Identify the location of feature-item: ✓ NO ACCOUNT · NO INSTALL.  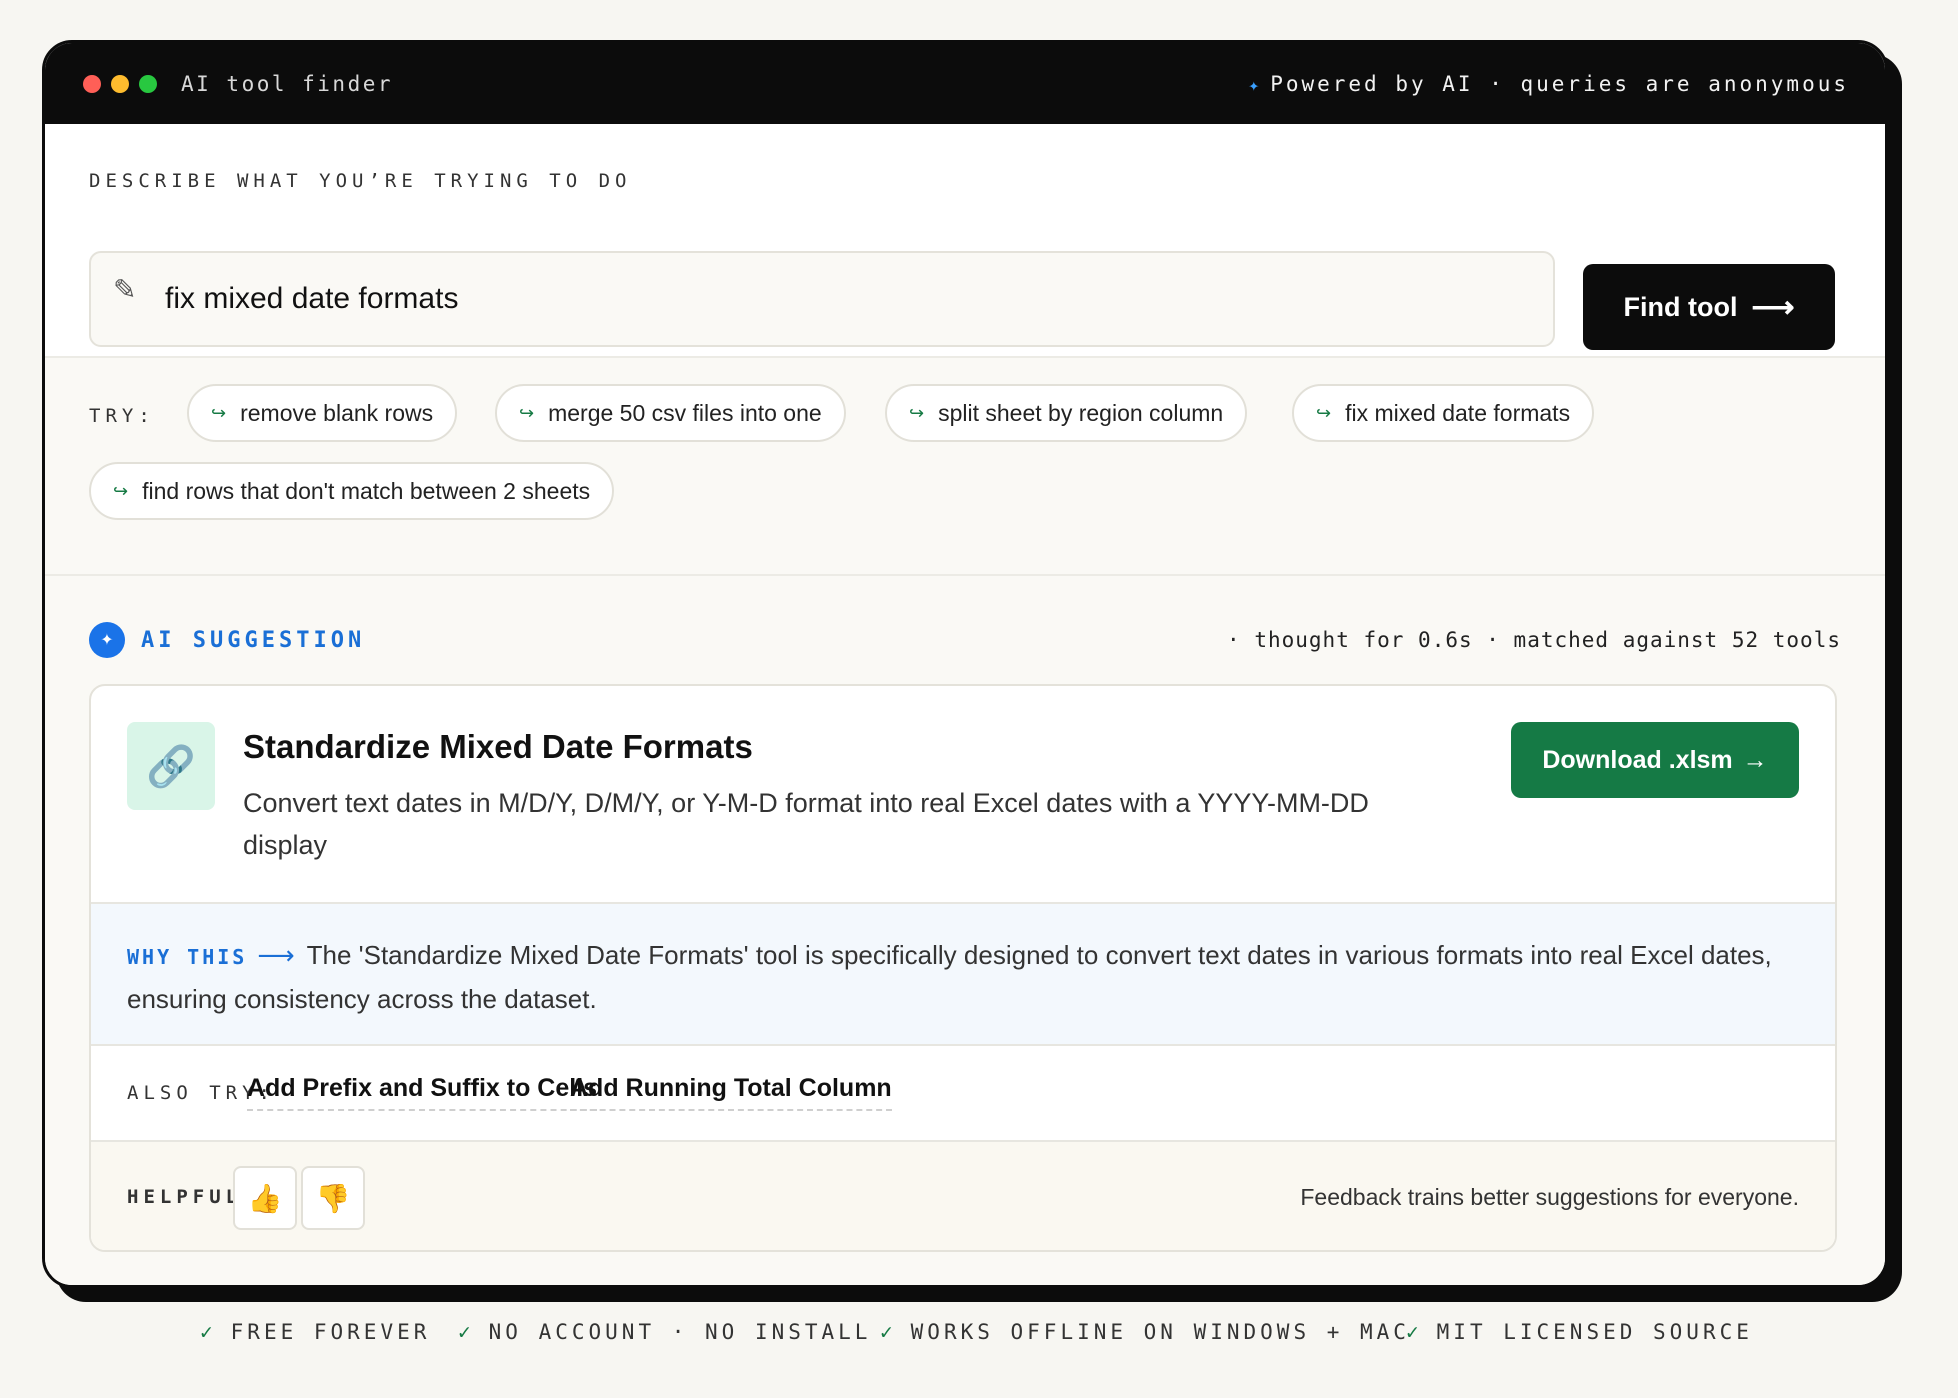
(664, 1332).